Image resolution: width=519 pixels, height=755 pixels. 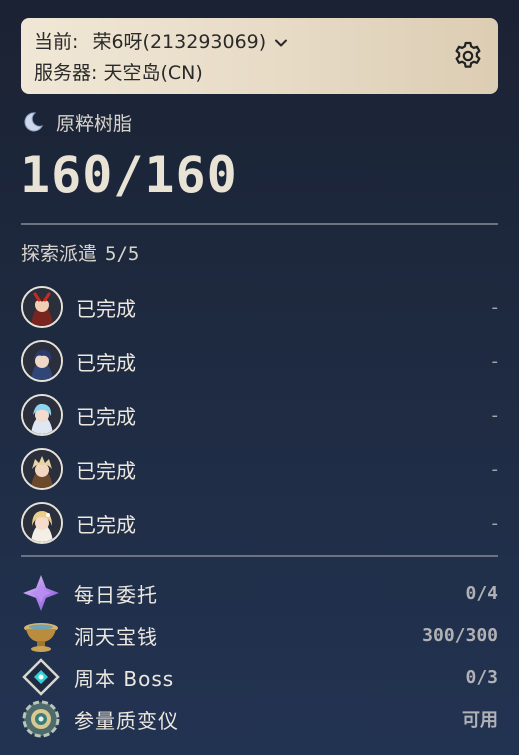 I want to click on chevron-down-icon, so click(x=281, y=43).